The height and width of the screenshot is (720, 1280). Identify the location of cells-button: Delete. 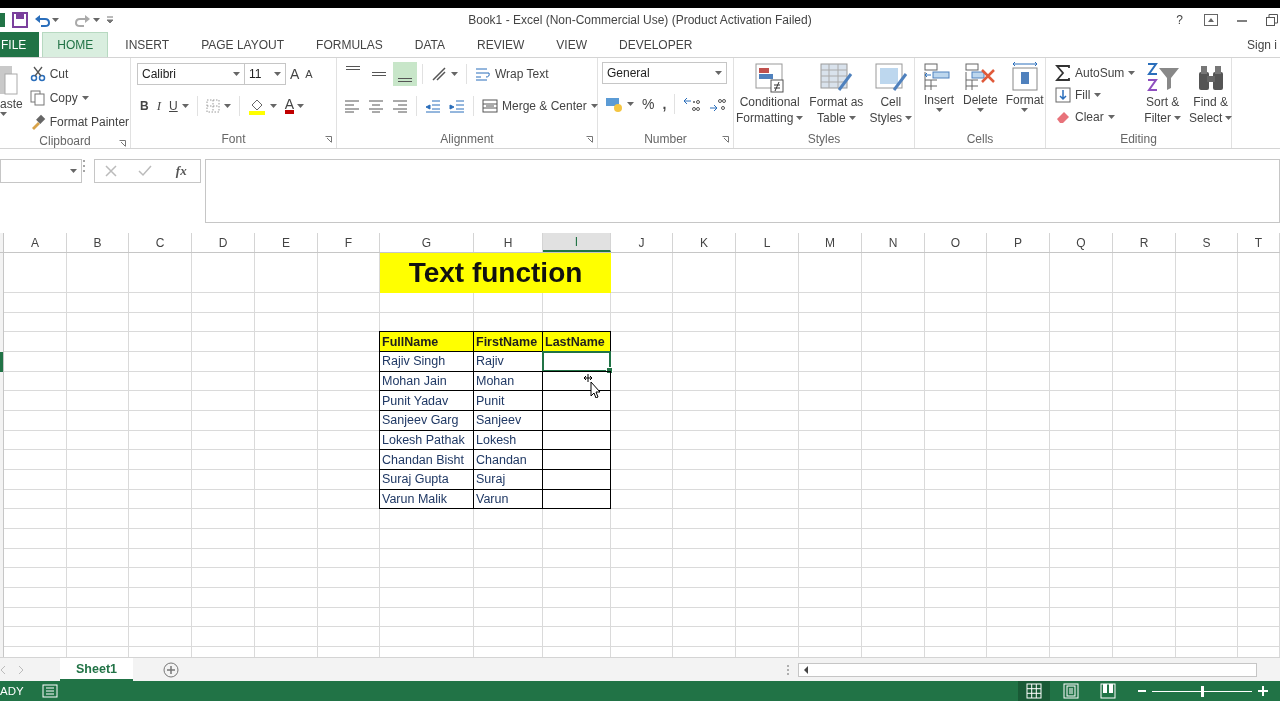
(980, 87).